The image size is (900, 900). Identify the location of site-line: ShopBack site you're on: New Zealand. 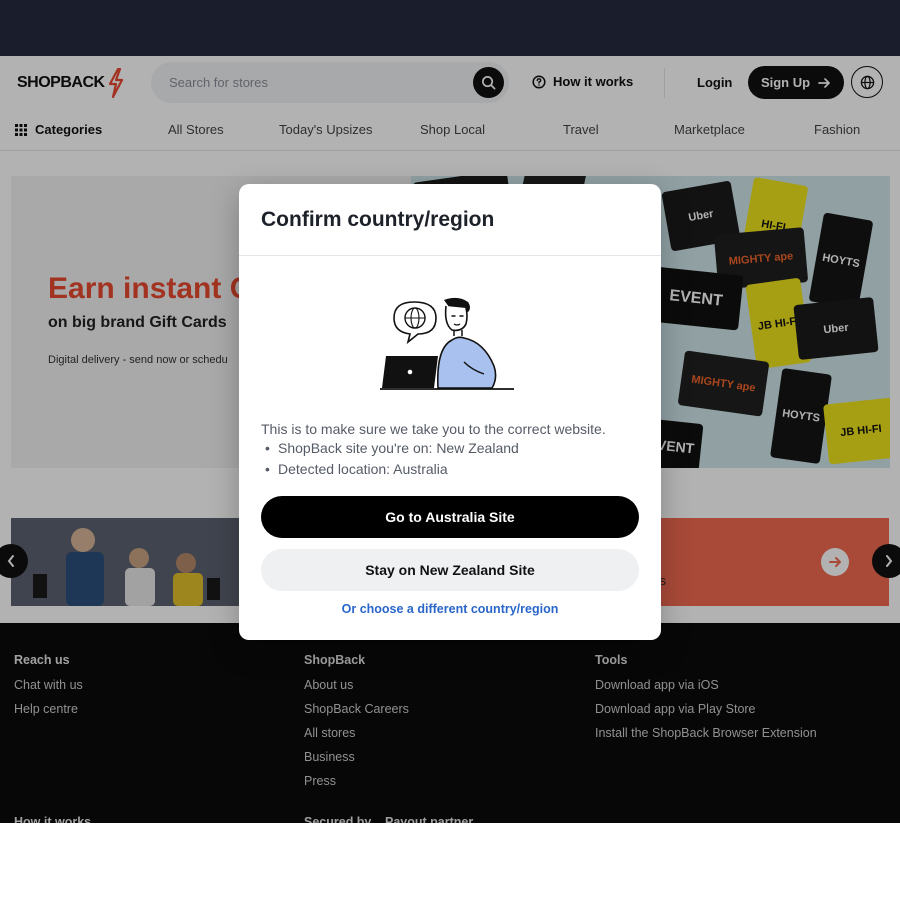
(398, 448).